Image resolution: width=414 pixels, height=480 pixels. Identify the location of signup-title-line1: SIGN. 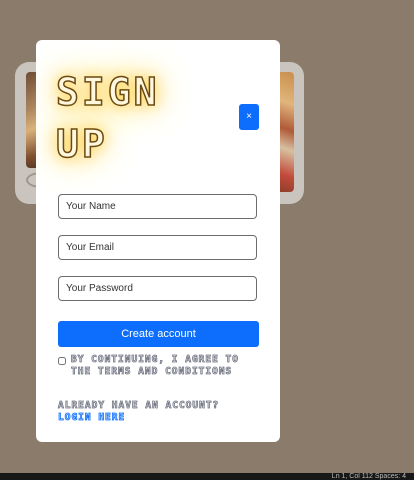
(107, 92).